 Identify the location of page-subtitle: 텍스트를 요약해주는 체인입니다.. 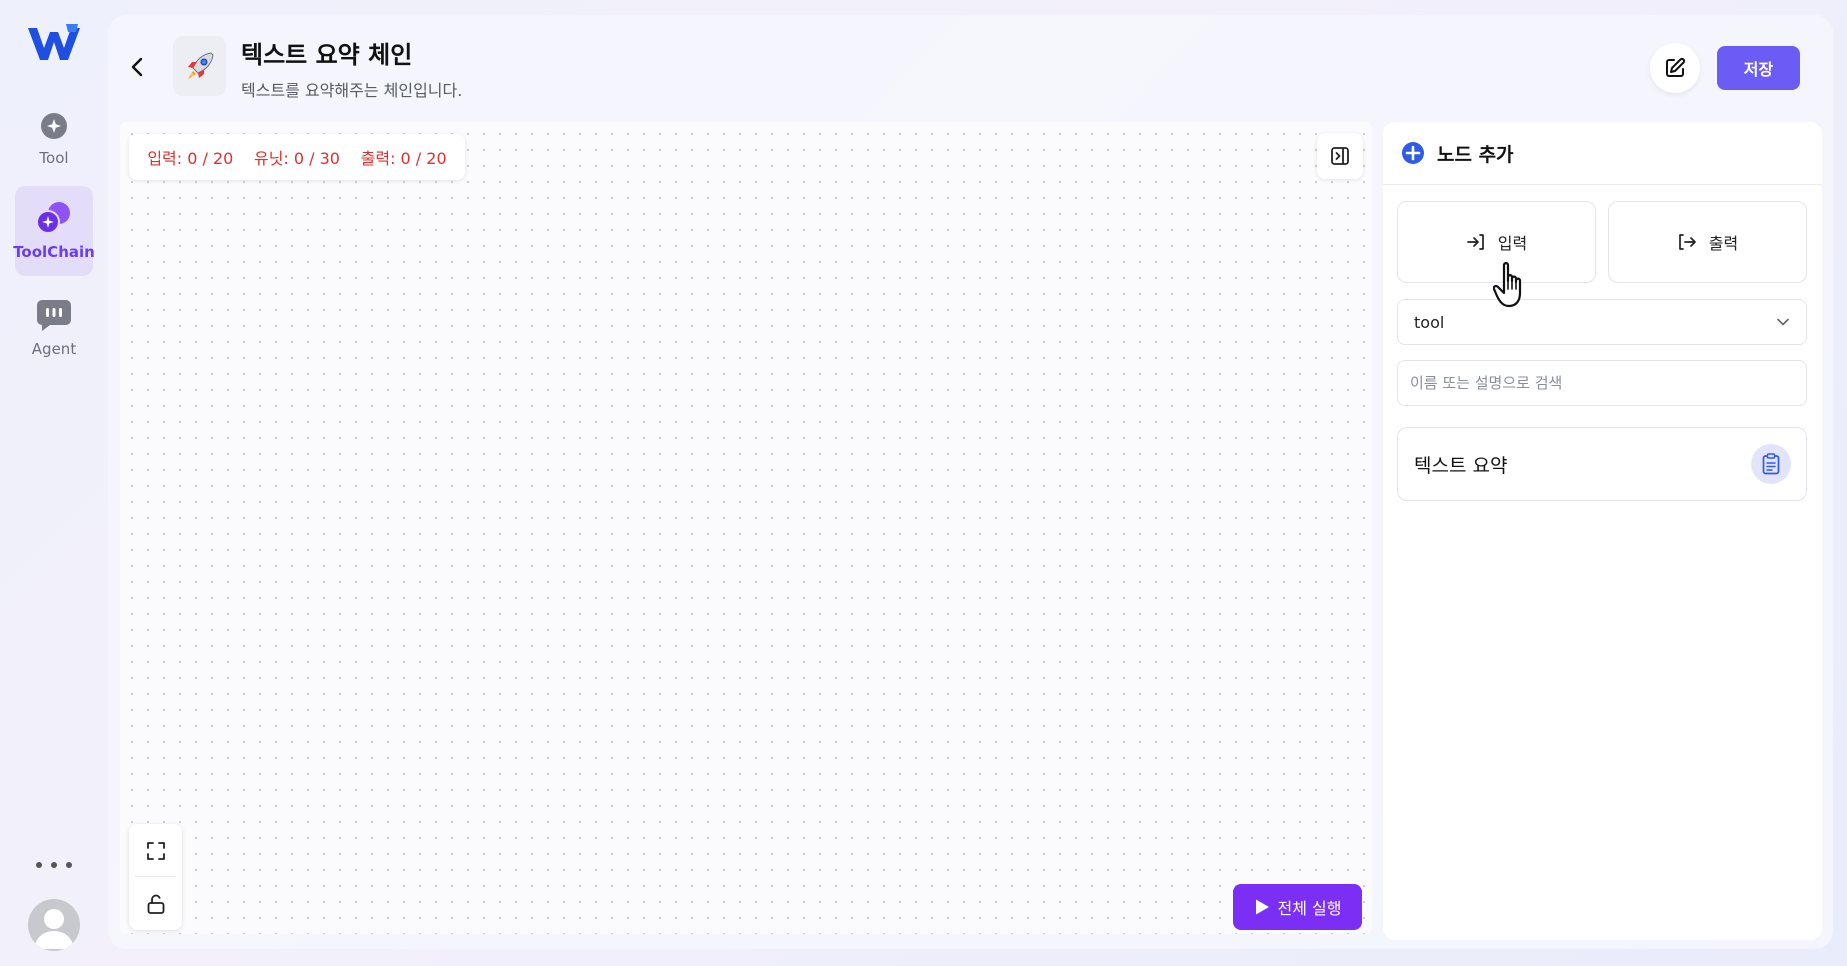
(352, 90).